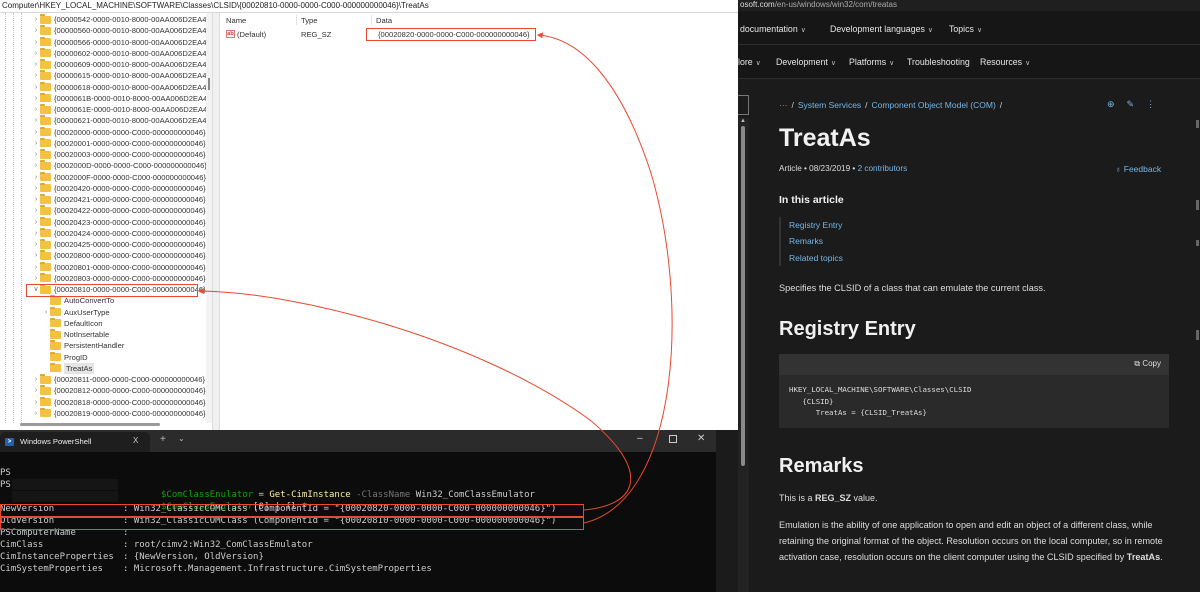 This screenshot has height=592, width=1200. I want to click on tree-item-label: {00000618-0000-0010-8000-00AA006D2EA4}, so click(131, 87).